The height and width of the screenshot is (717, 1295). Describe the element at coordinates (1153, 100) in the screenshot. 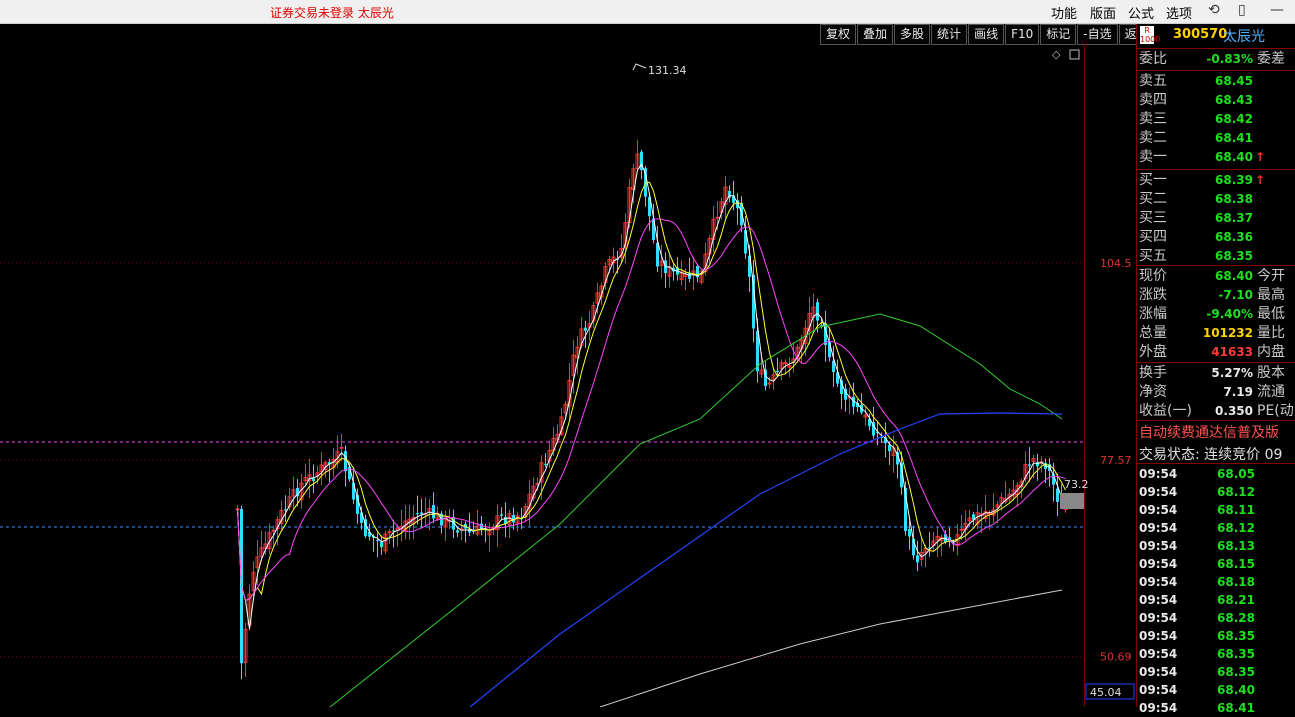

I see `ask-label: 卖四` at that location.